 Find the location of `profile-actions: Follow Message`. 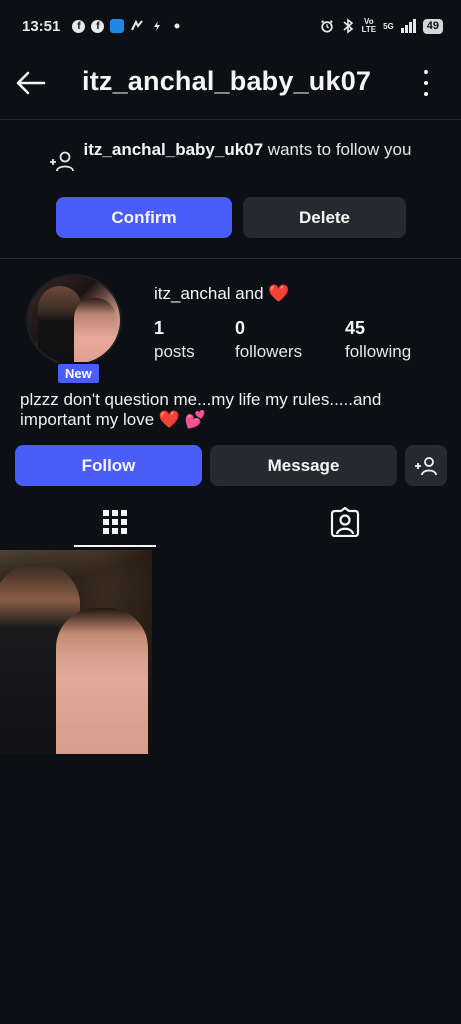

profile-actions: Follow Message is located at coordinates (231, 465).